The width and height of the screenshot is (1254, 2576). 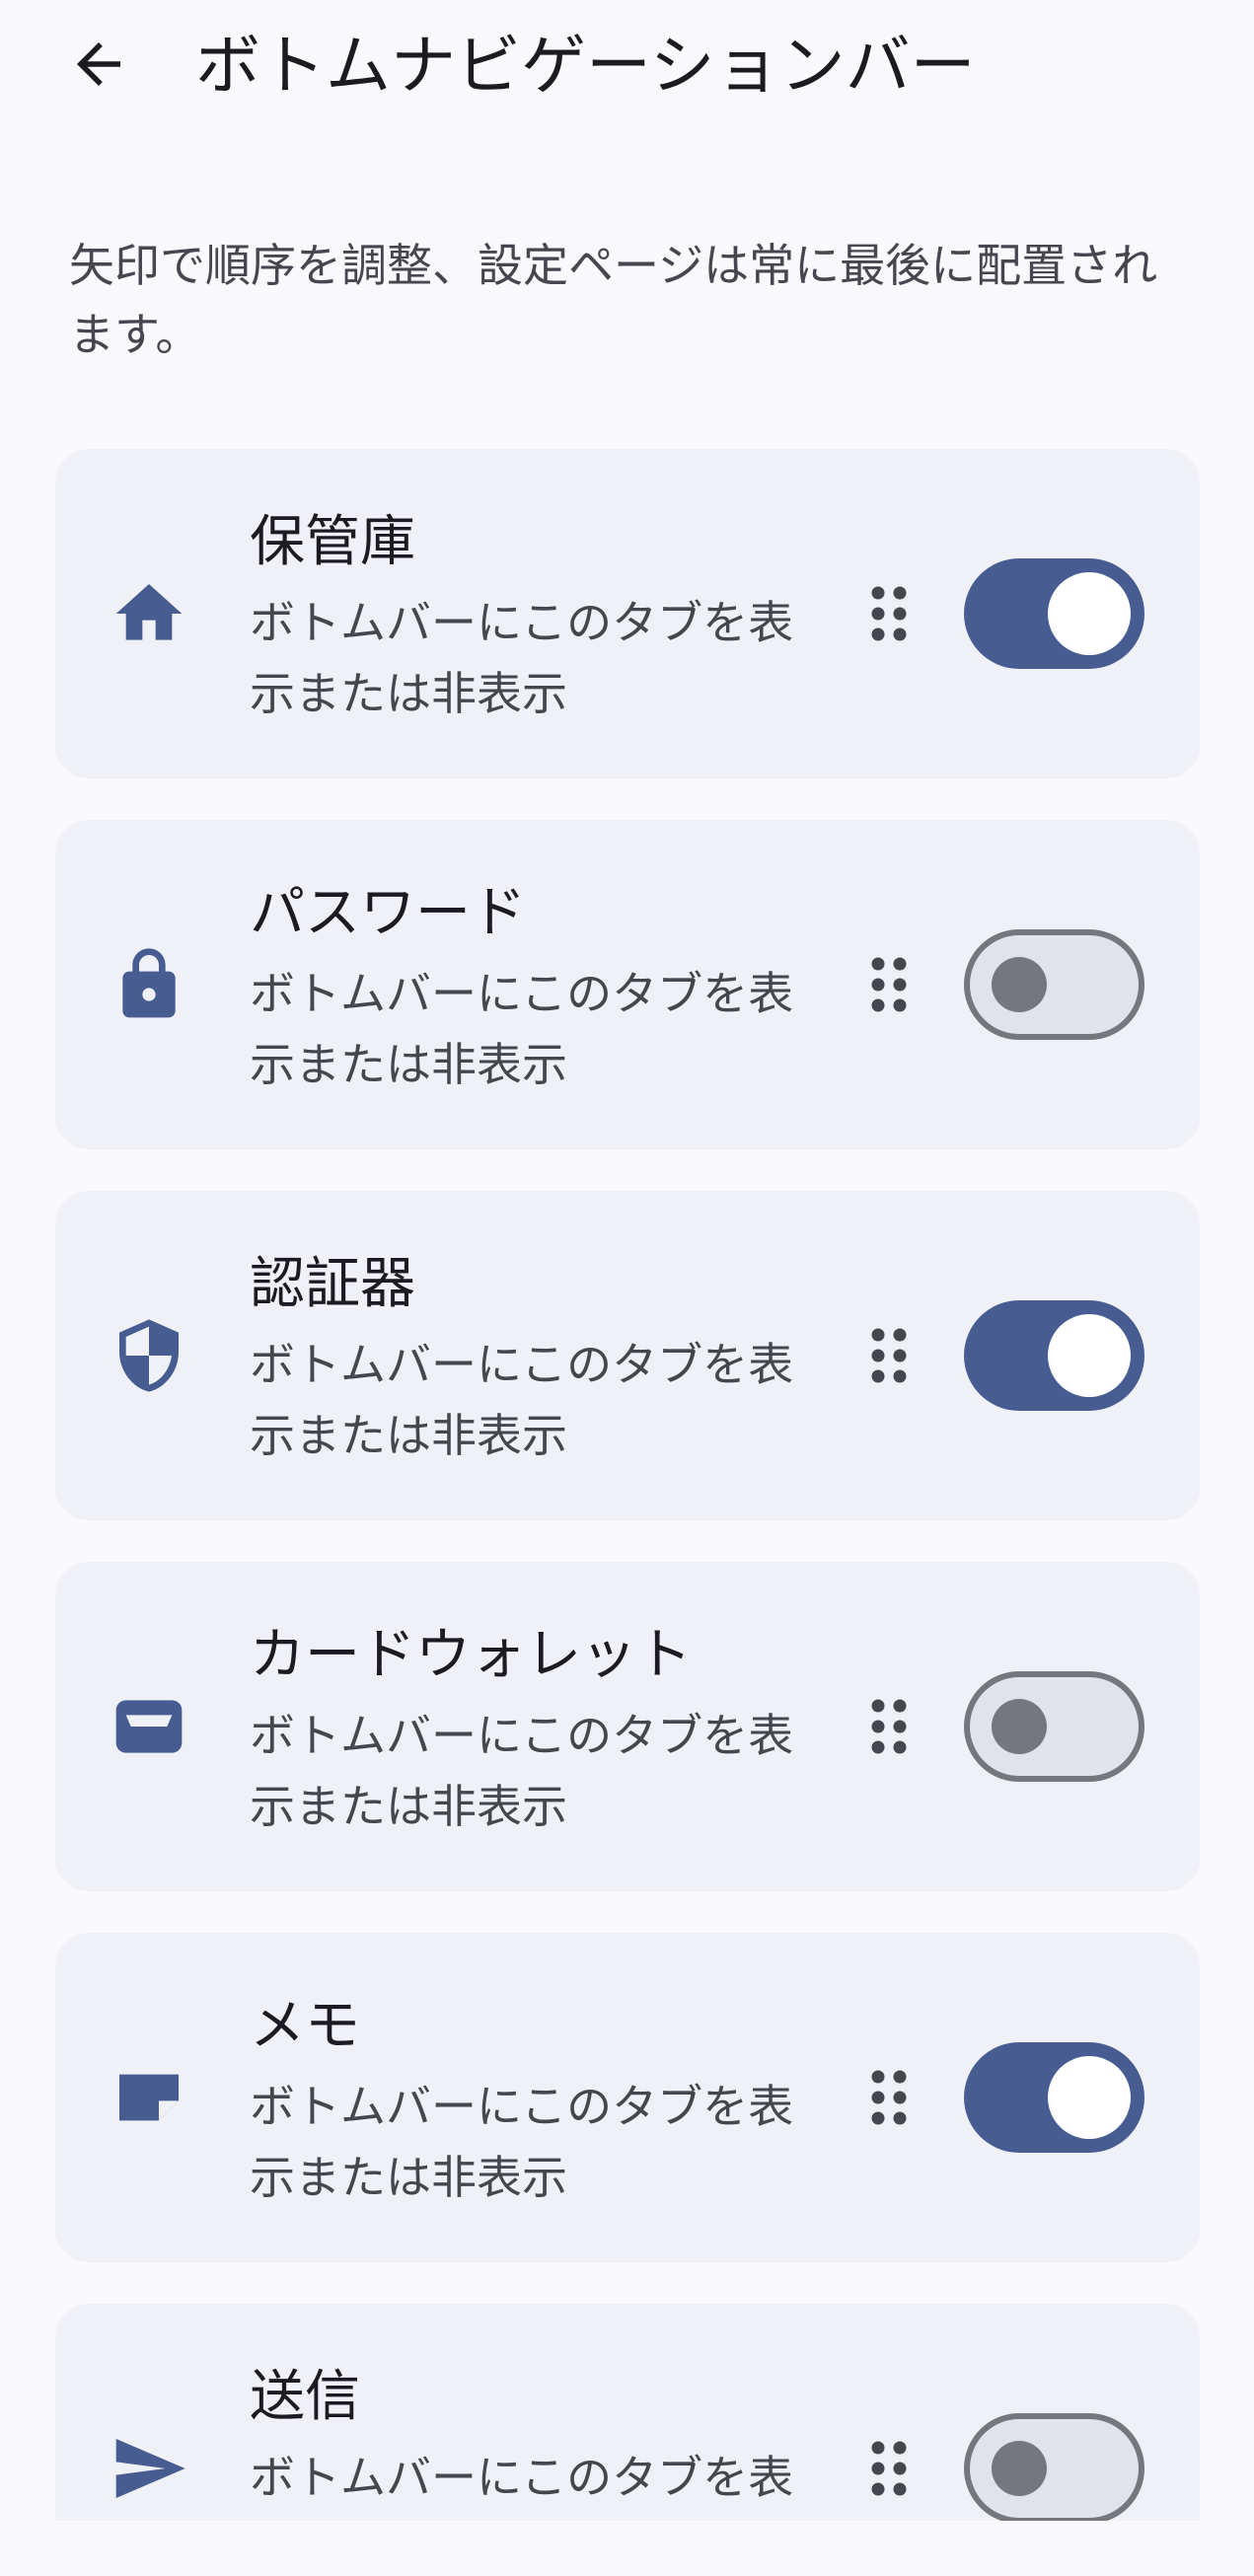 What do you see at coordinates (613, 300) in the screenshot?
I see `page-description: 矢印で順序を調整、設定ページは常に最後に配置されます。` at bounding box center [613, 300].